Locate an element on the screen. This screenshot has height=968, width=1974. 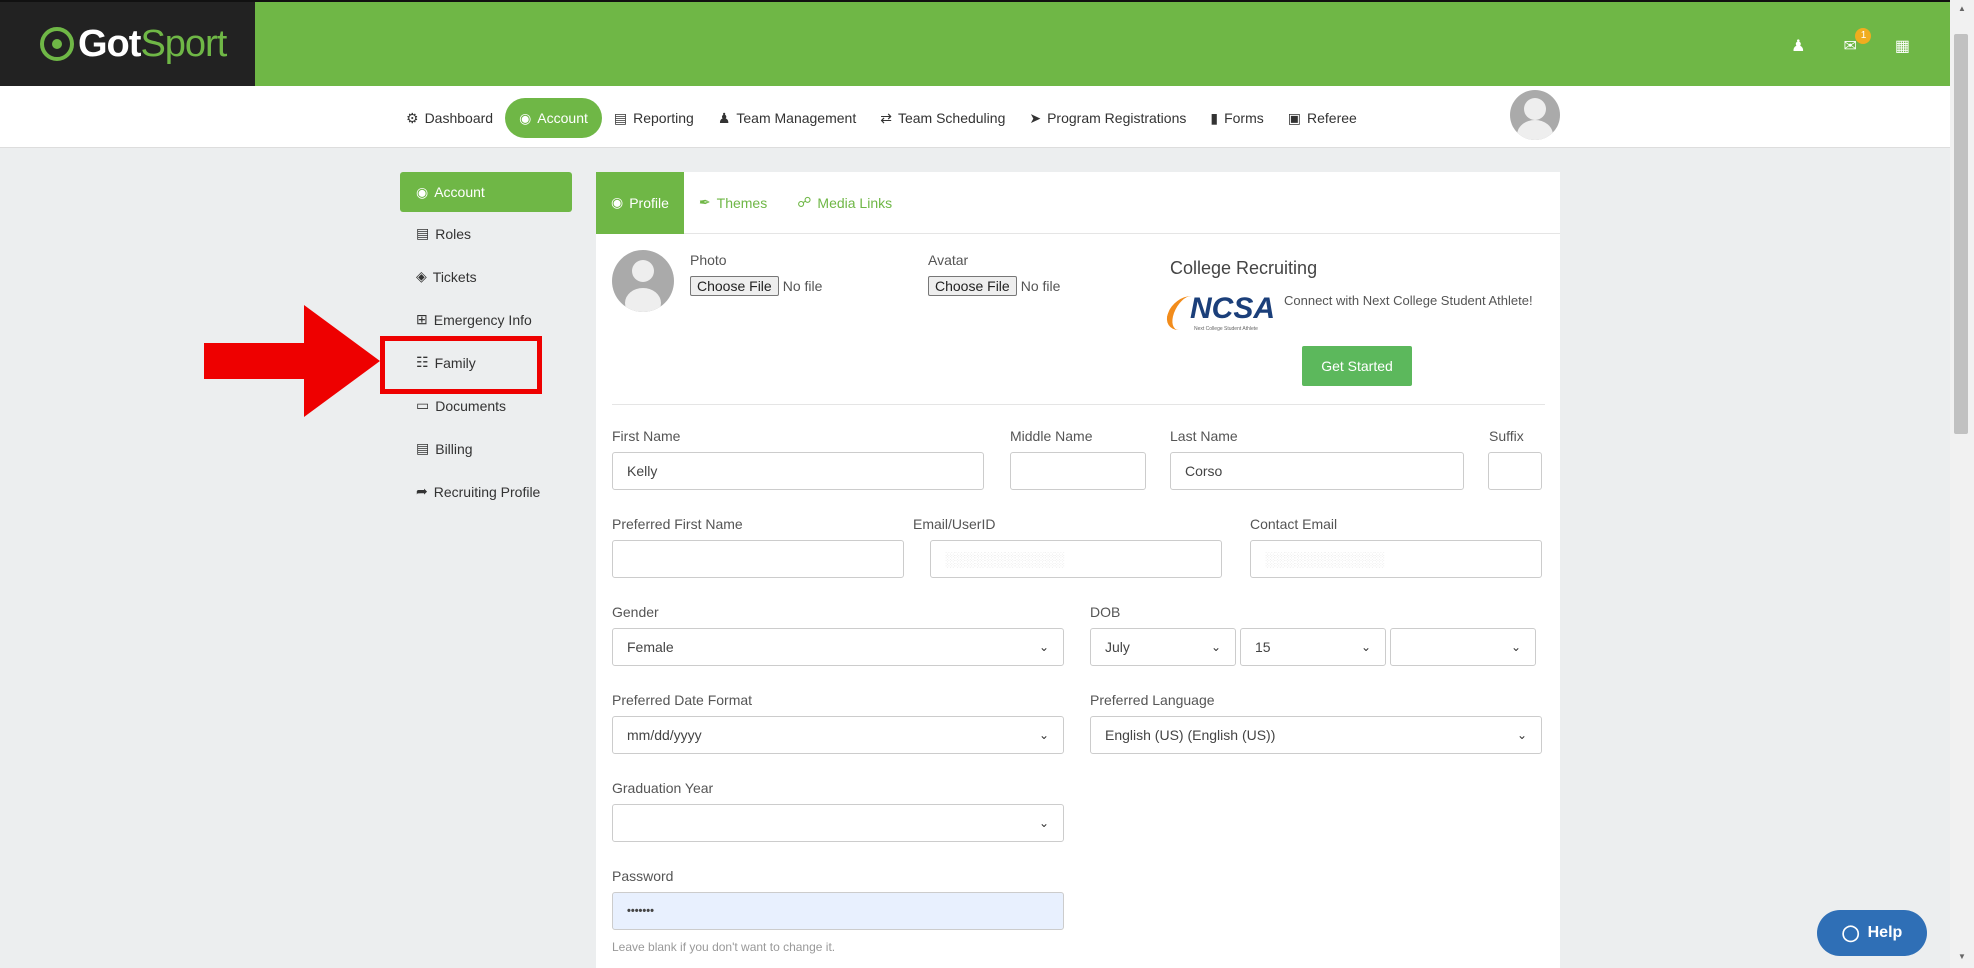
sidebar-item-account: ◉ Account is located at coordinates (486, 192).